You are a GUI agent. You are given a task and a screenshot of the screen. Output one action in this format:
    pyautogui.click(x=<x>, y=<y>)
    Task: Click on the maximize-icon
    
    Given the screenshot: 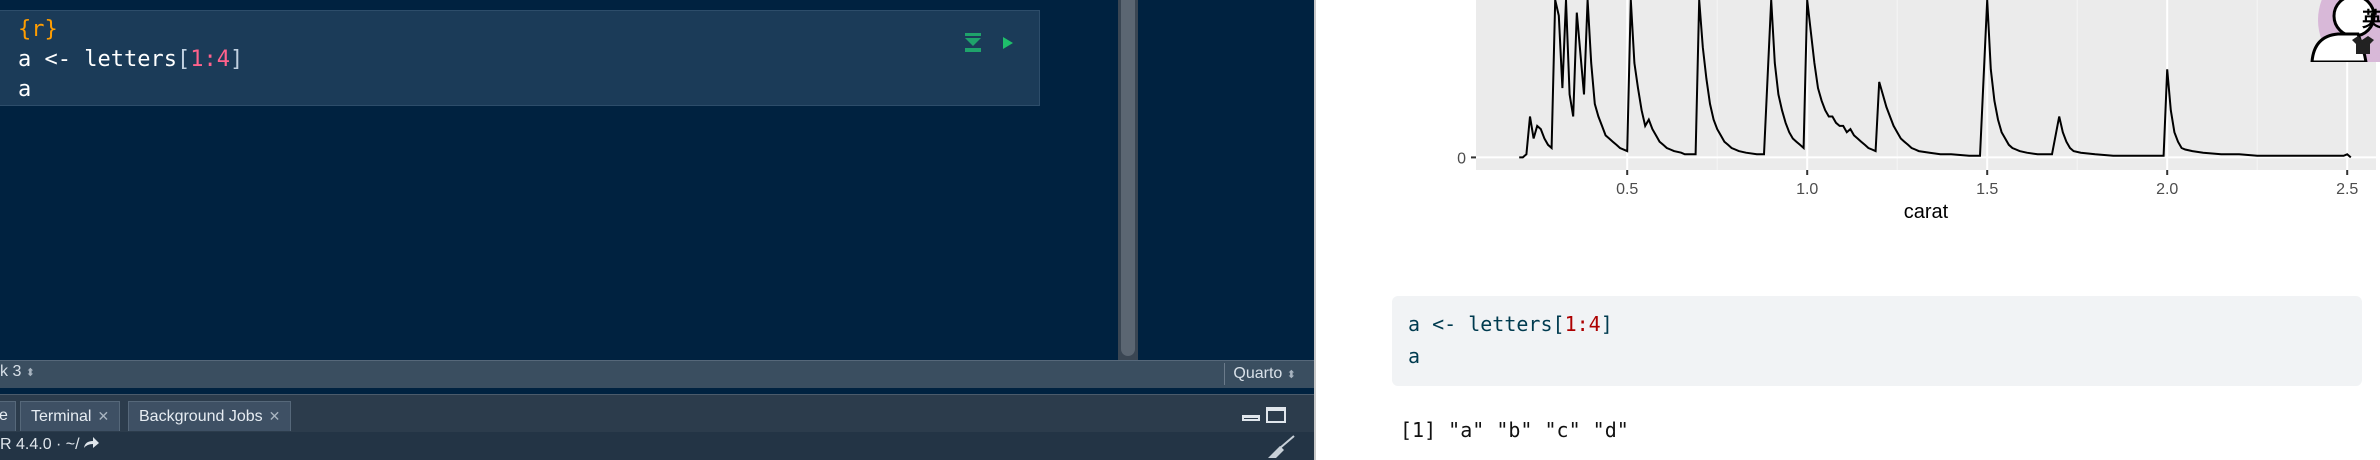 What is the action you would take?
    pyautogui.click(x=1276, y=415)
    